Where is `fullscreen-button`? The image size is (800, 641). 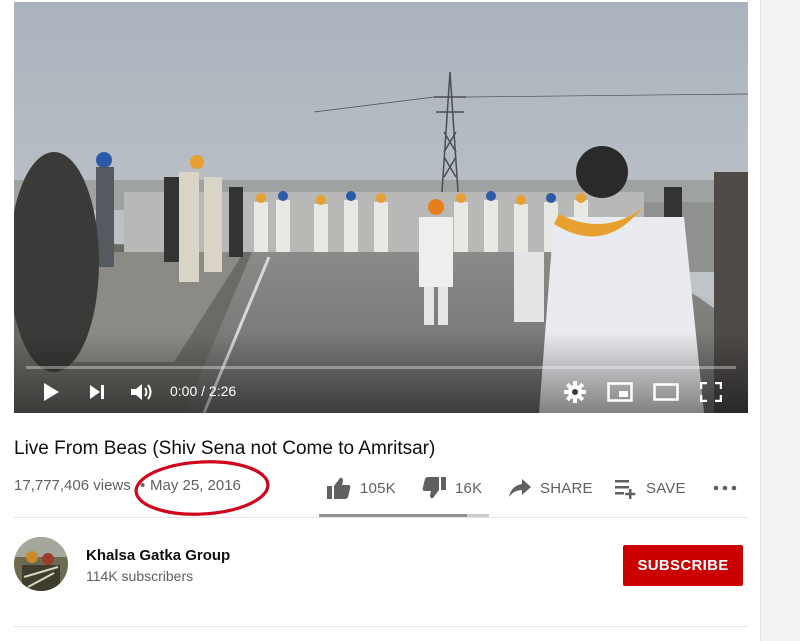
fullscreen-button is located at coordinates (711, 392).